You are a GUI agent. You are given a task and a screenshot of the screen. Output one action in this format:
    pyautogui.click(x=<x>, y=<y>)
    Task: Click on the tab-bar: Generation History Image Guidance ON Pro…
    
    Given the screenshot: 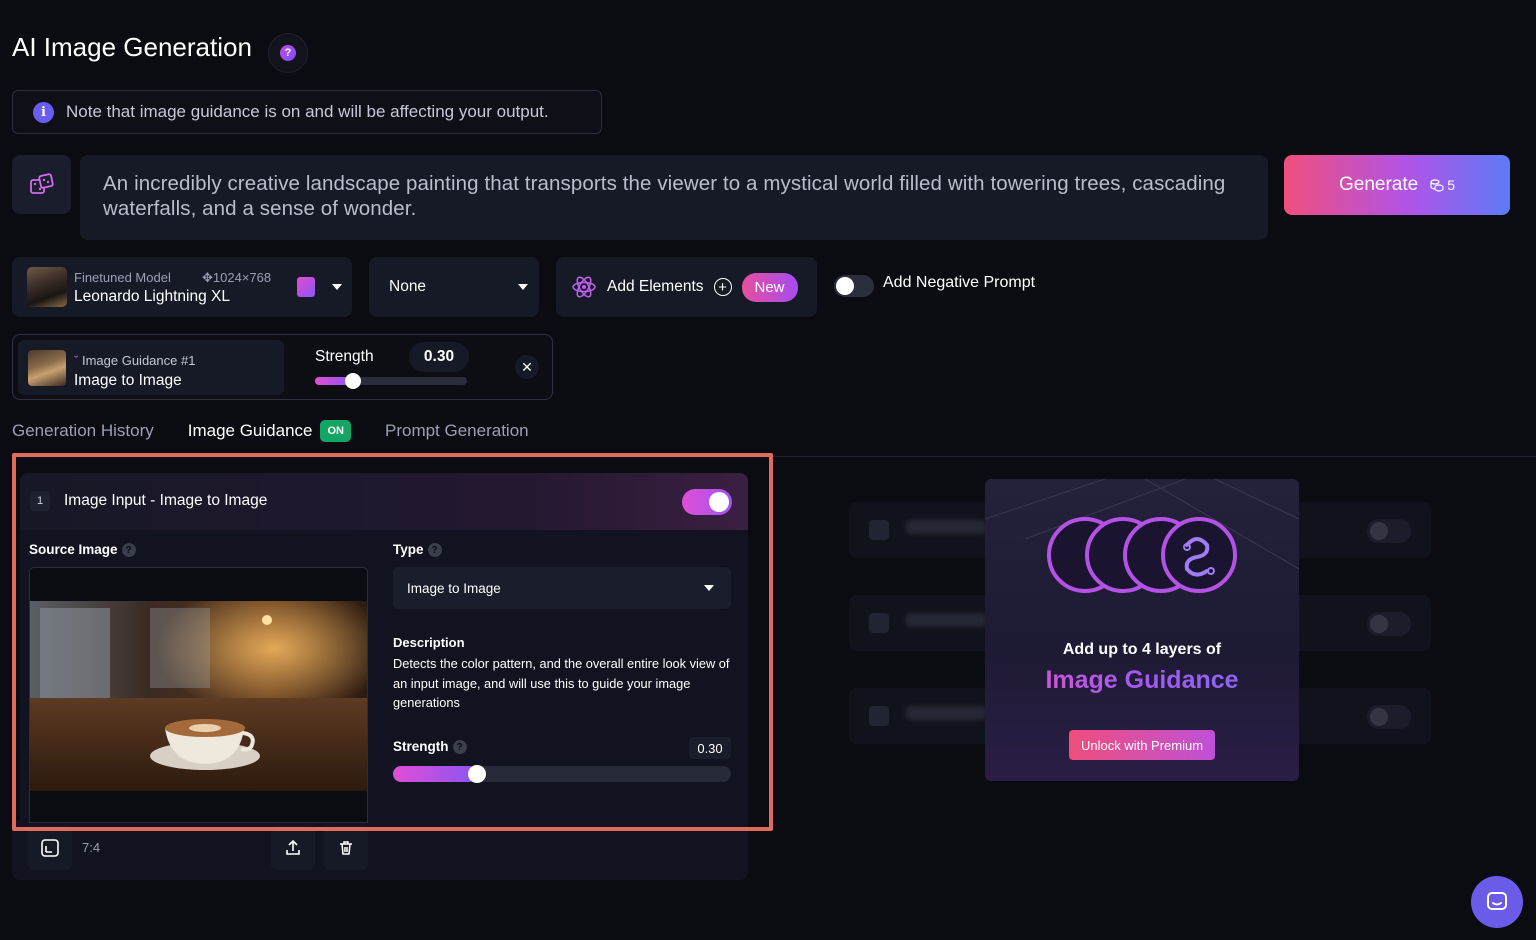 What is the action you would take?
    pyautogui.click(x=270, y=431)
    